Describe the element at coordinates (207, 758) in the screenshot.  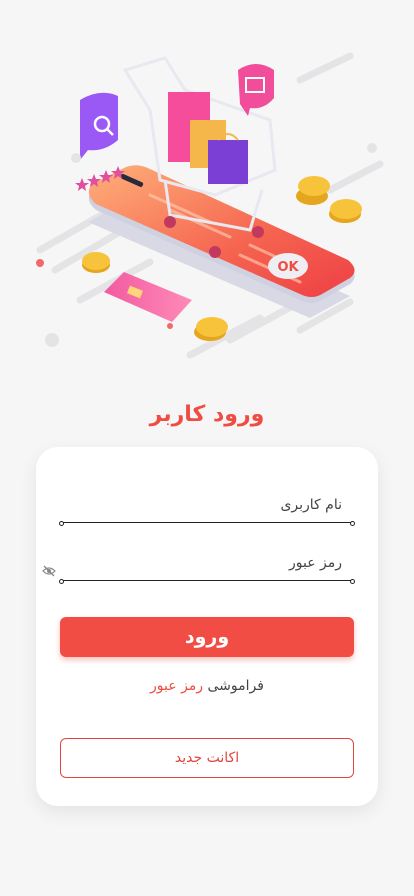
I see `new-account-button: اکانت جدید` at that location.